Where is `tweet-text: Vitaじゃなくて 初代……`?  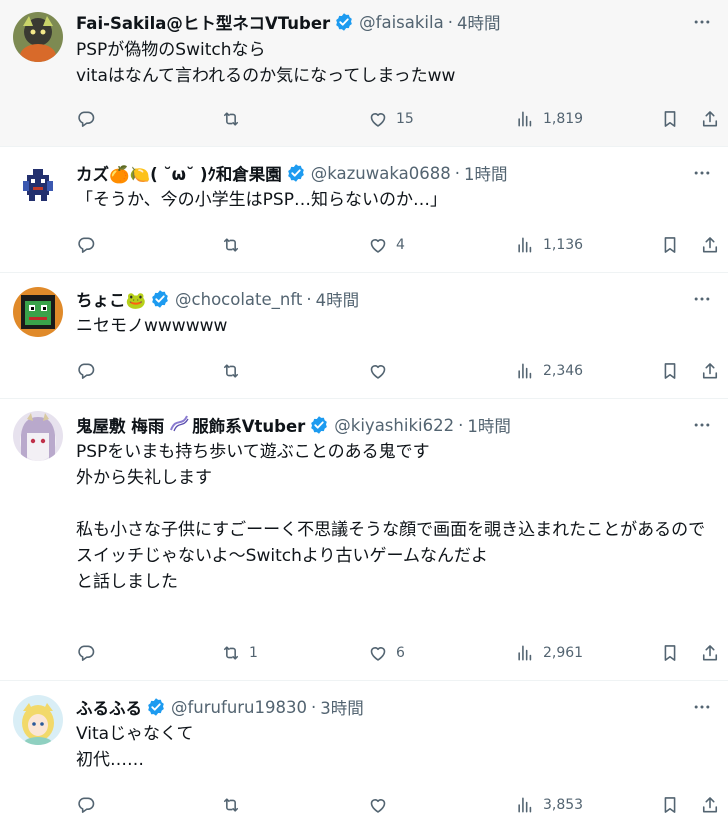
tweet-text: Vitaじゃなくて 初代…… is located at coordinates (135, 747).